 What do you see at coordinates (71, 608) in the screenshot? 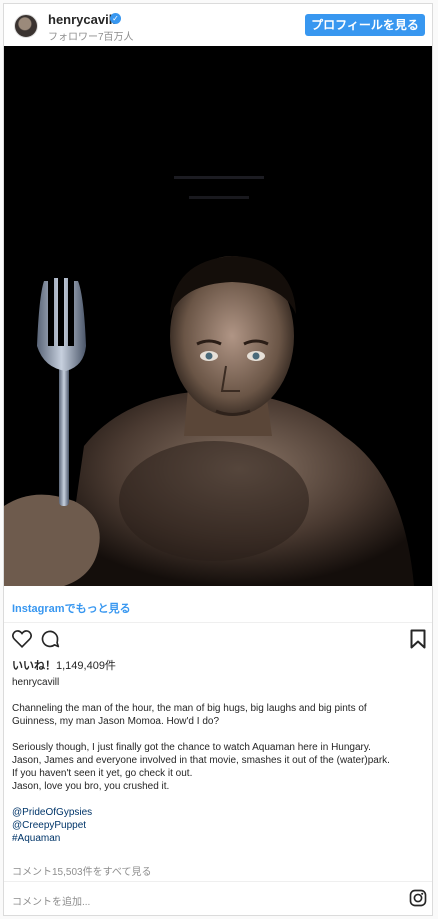
I see `view-more-on-instagram-link: Instagramでもっと見る` at bounding box center [71, 608].